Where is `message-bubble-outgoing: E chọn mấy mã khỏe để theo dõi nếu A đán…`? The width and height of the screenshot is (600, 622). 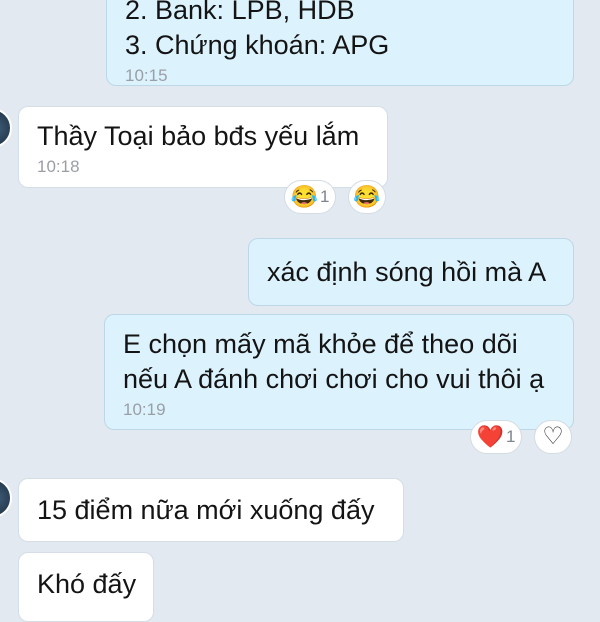
message-bubble-outgoing: E chọn mấy mã khỏe để theo dõi nếu A đán… is located at coordinates (339, 372).